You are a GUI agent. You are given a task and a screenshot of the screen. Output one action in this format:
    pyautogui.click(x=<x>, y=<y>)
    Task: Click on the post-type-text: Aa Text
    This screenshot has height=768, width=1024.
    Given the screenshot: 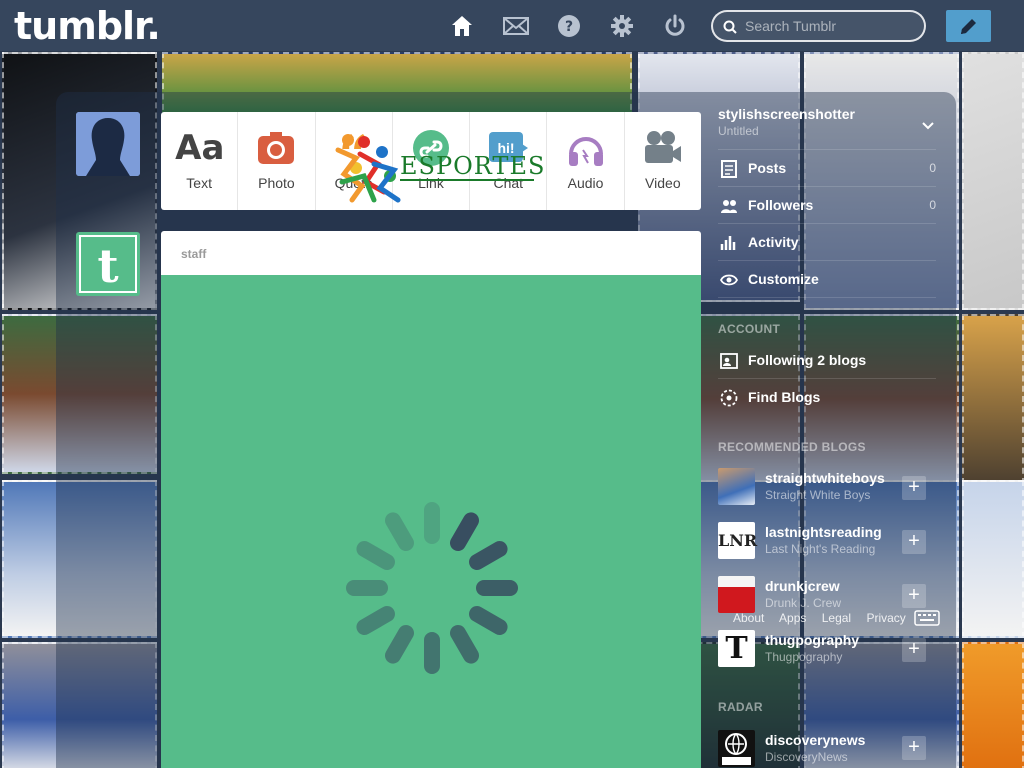 What is the action you would take?
    pyautogui.click(x=200, y=161)
    